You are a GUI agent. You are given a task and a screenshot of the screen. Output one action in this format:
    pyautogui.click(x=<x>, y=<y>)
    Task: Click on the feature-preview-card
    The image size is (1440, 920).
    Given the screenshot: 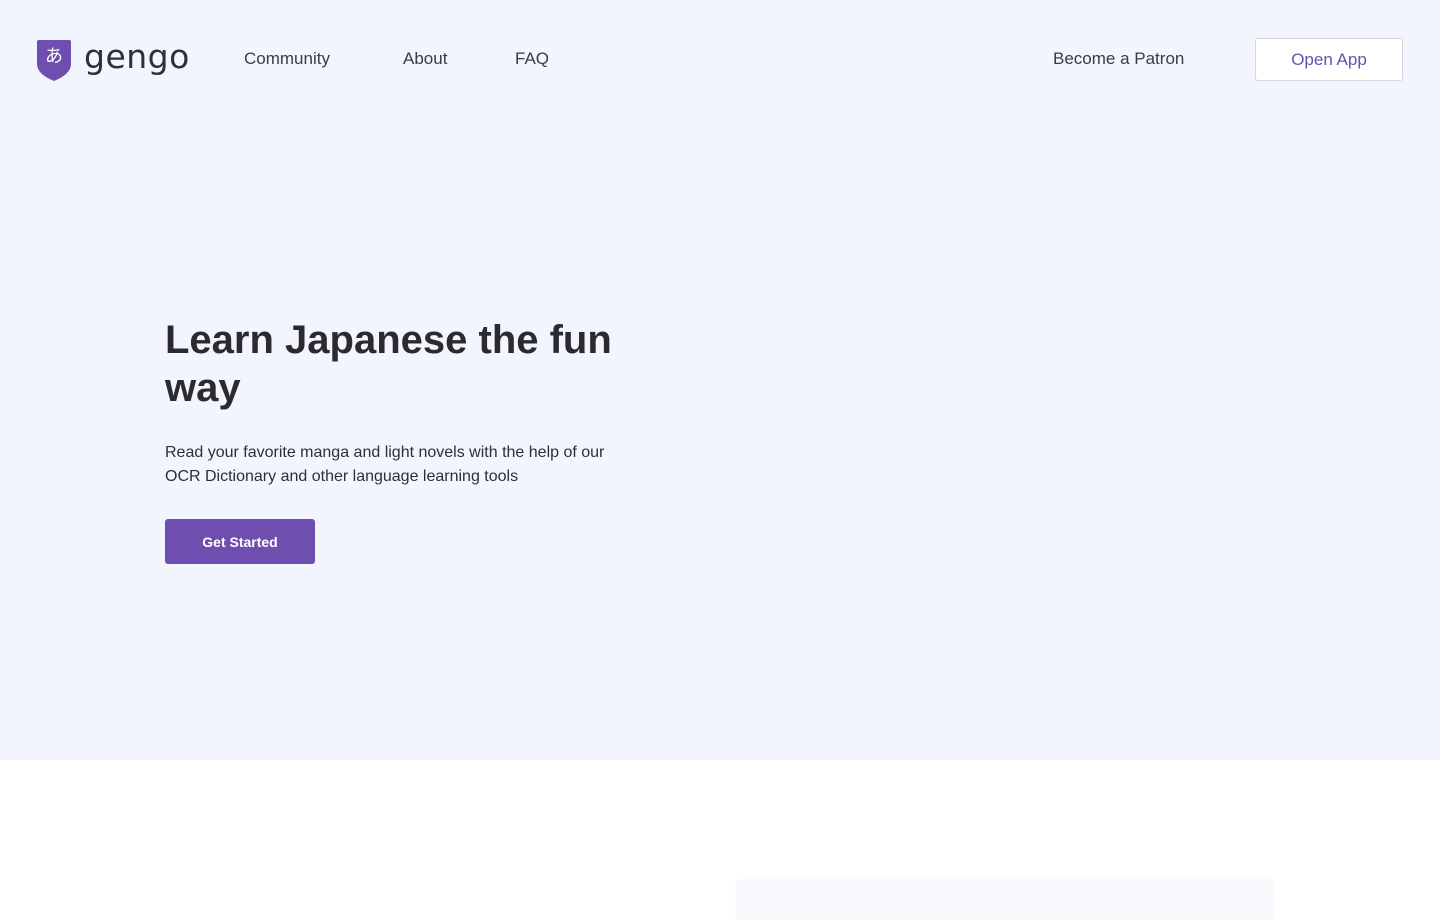 What is the action you would take?
    pyautogui.click(x=1005, y=900)
    